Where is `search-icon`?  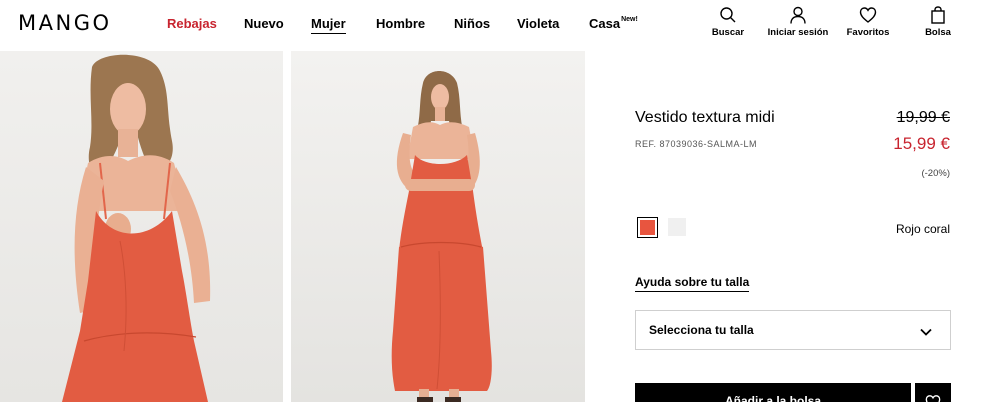
search-icon is located at coordinates (728, 15).